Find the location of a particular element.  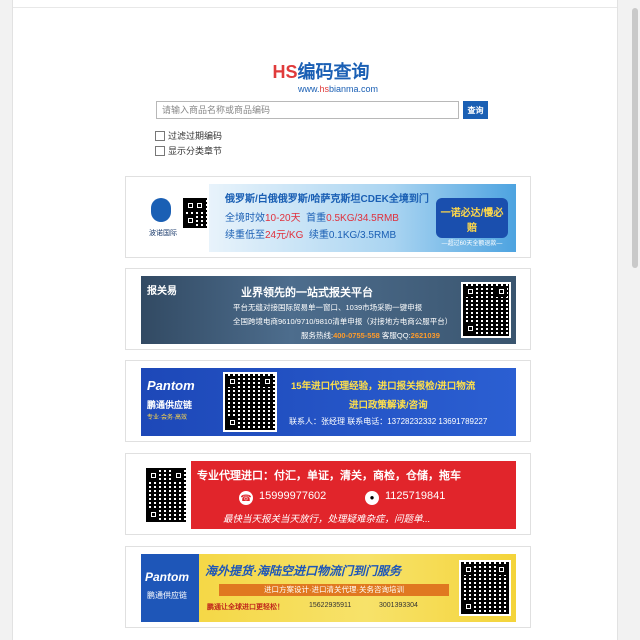

ad5-line1: 海外提货·海陆空进口物流门到门服务 is located at coordinates (303, 571).